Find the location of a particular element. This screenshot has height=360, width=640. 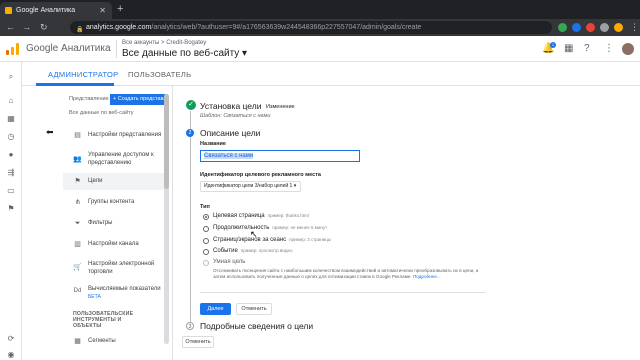

notifications-badge: 1 is located at coordinates (553, 45).